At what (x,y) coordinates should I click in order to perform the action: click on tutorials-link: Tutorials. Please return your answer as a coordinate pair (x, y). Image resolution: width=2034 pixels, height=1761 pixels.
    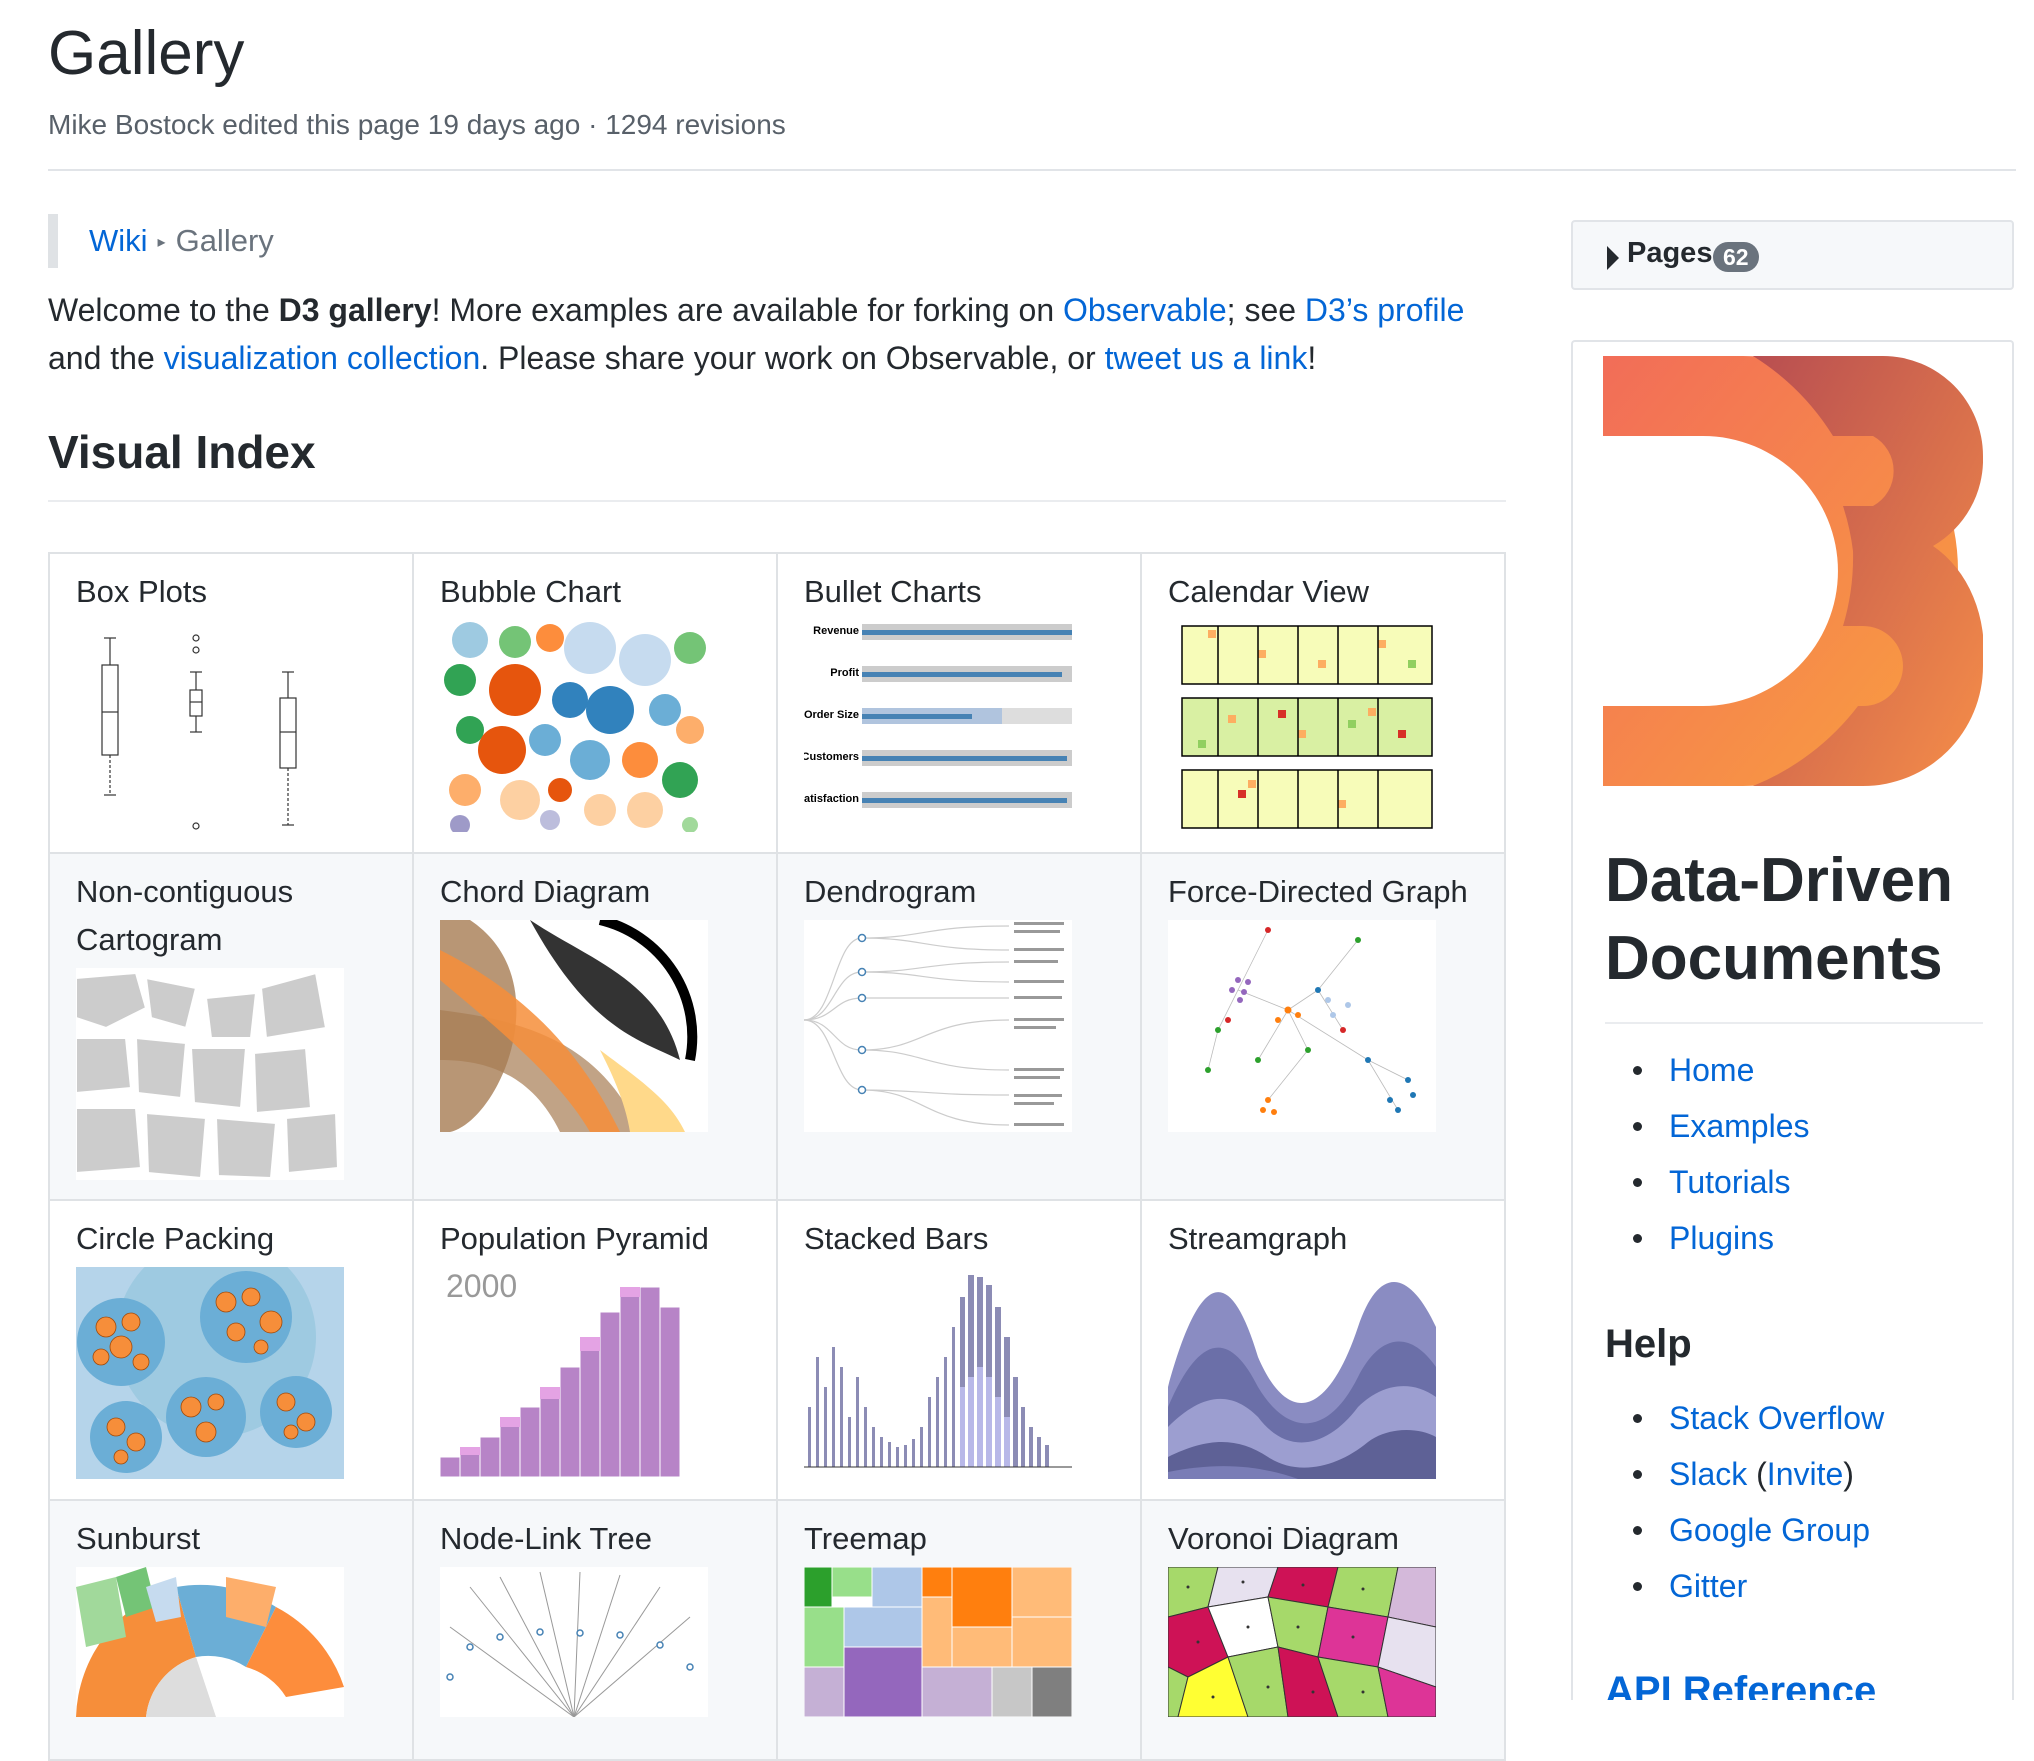
    Looking at the image, I should click on (1730, 1182).